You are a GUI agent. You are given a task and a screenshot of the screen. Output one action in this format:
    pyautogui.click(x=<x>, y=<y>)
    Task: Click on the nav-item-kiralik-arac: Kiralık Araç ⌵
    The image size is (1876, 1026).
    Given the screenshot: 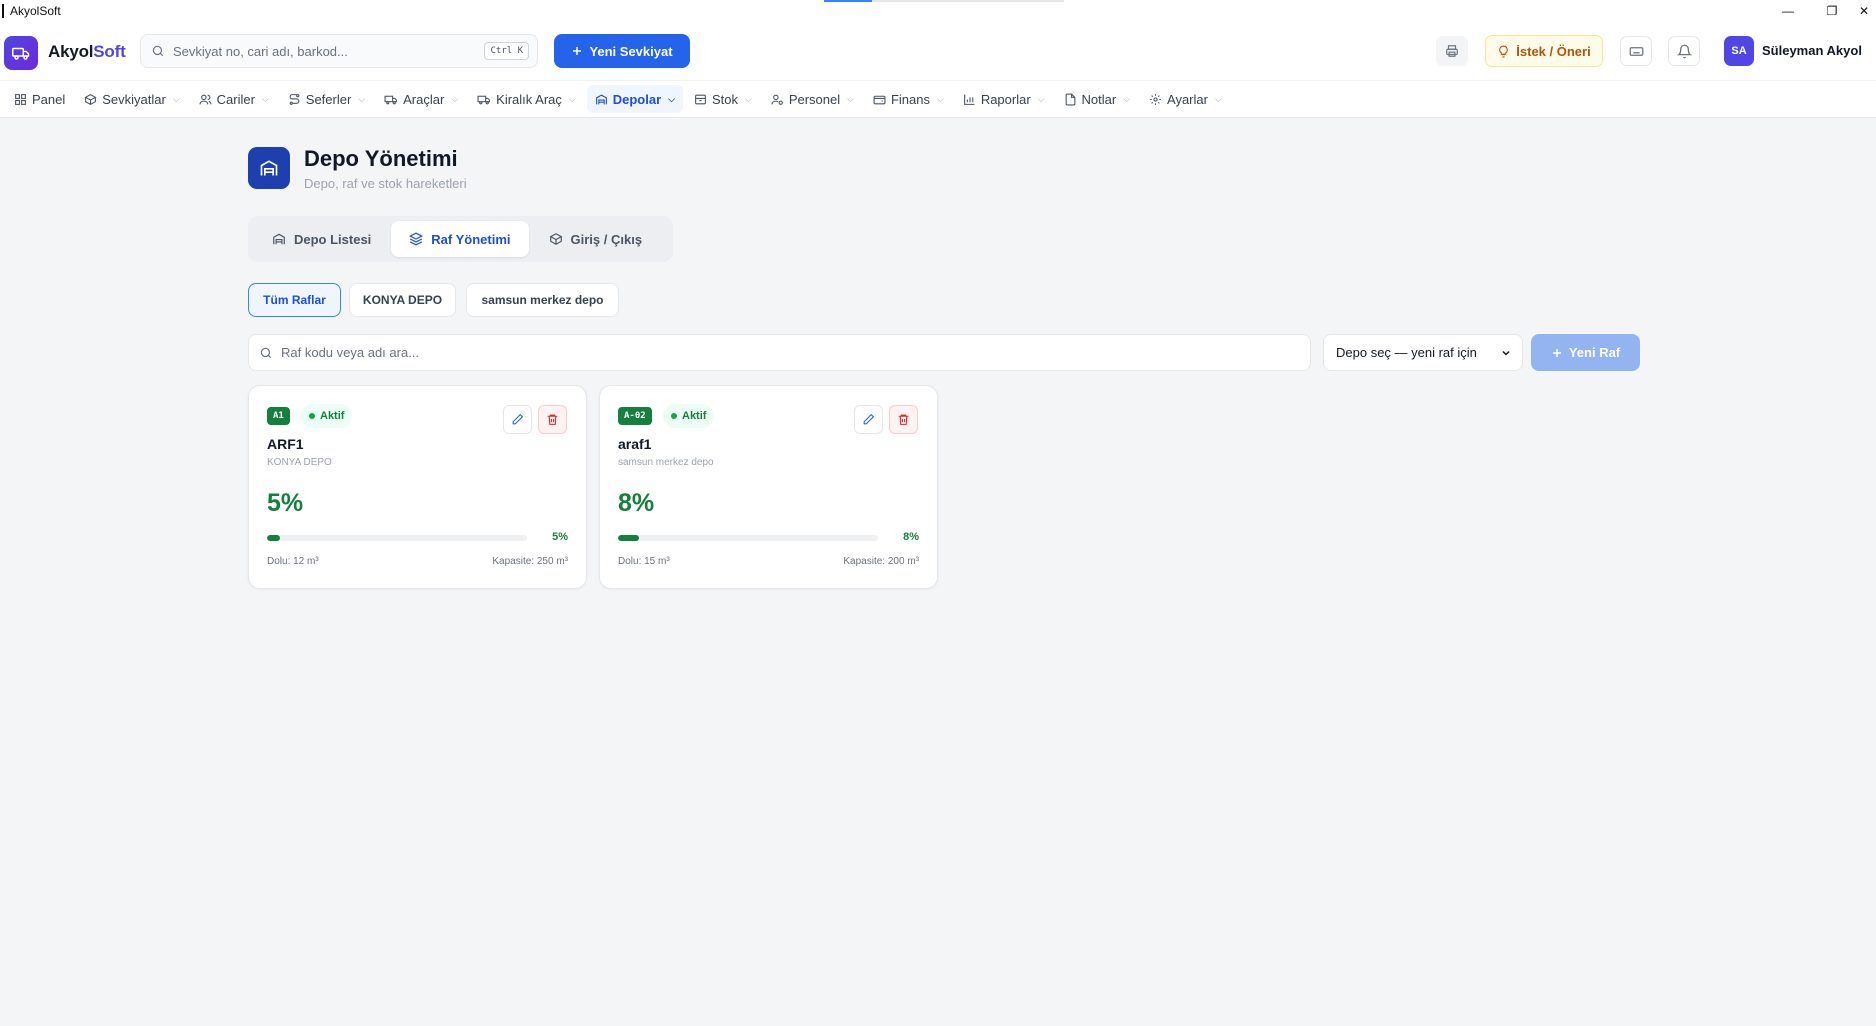 What is the action you would take?
    pyautogui.click(x=526, y=99)
    